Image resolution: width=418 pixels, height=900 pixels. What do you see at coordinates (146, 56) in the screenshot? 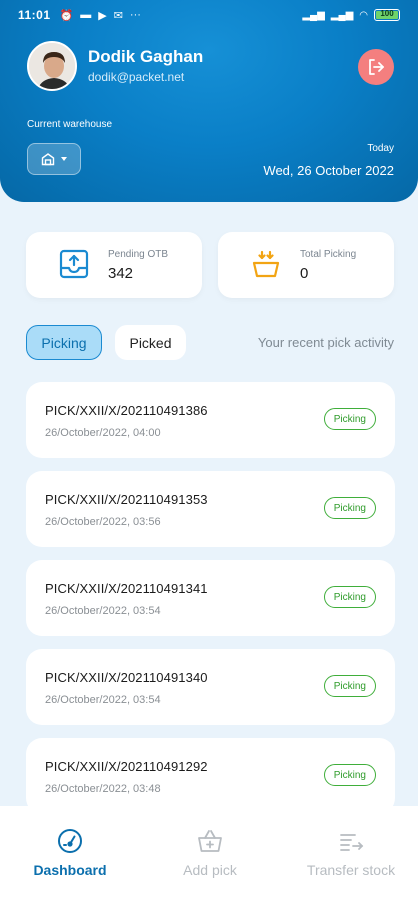
I see `user-name: Dodik Gaghan` at bounding box center [146, 56].